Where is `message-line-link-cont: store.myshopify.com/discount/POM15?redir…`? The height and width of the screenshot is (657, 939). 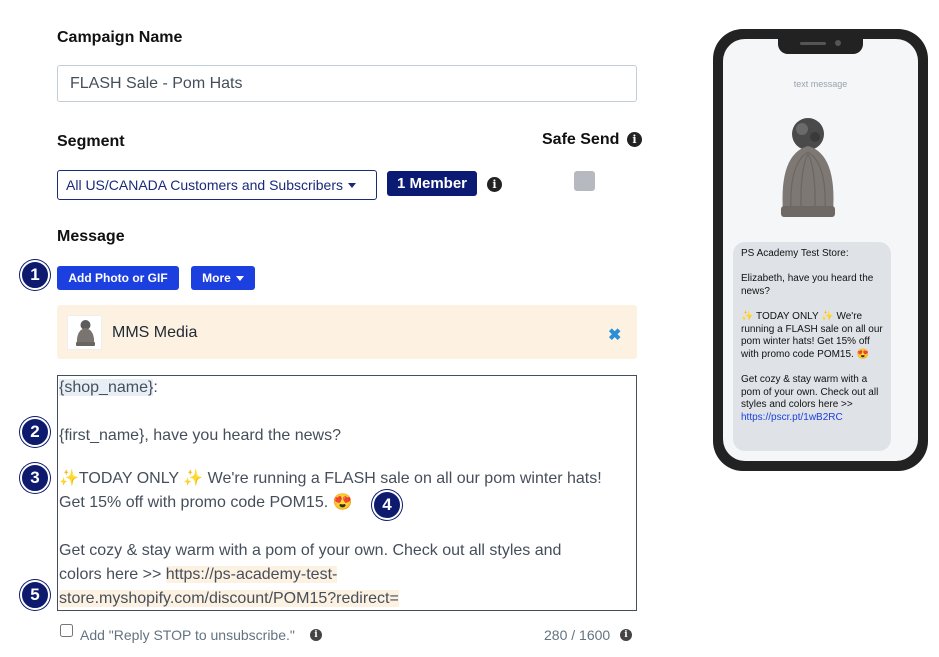
message-line-link-cont: store.myshopify.com/discount/POM15?redir… is located at coordinates (229, 598).